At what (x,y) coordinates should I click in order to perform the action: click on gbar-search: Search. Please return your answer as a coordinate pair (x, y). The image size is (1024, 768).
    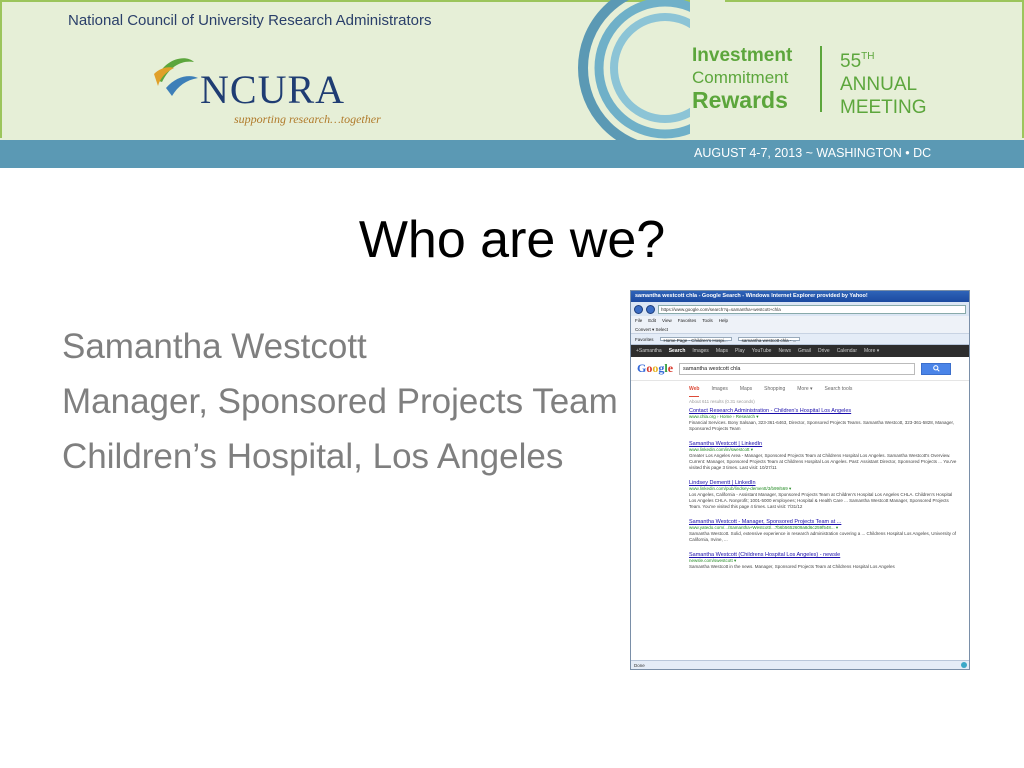
    Looking at the image, I should click on (677, 351).